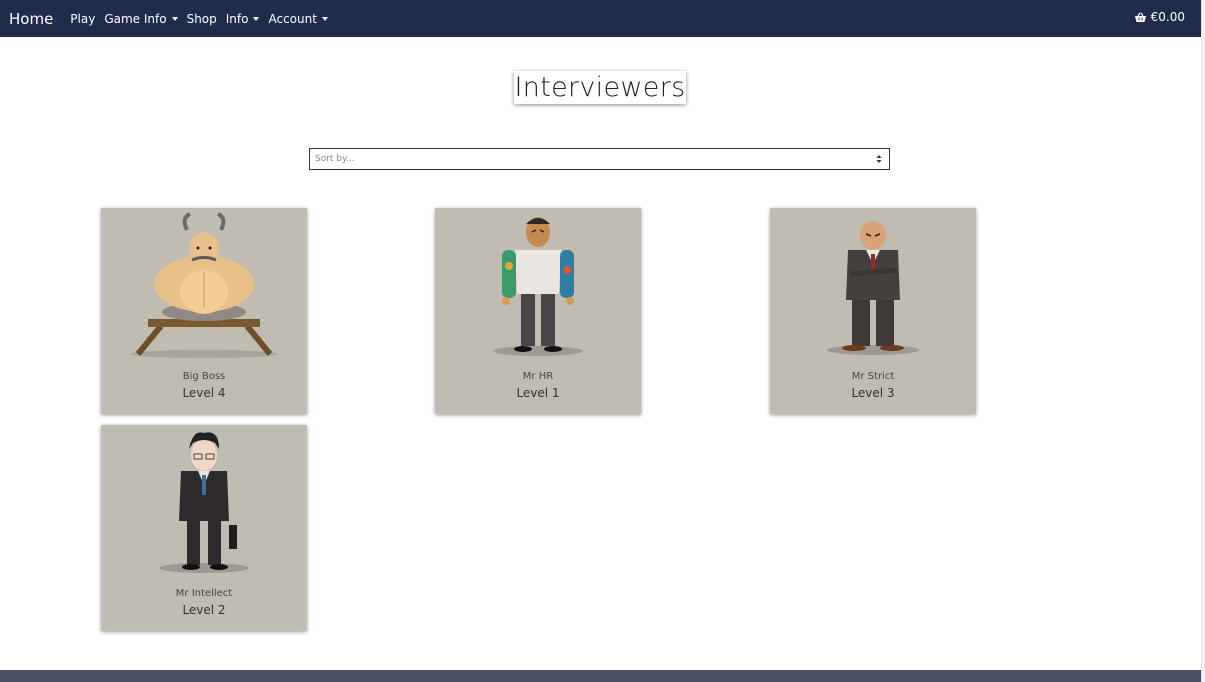 This screenshot has height=682, width=1205. I want to click on footer-bar, so click(600, 676).